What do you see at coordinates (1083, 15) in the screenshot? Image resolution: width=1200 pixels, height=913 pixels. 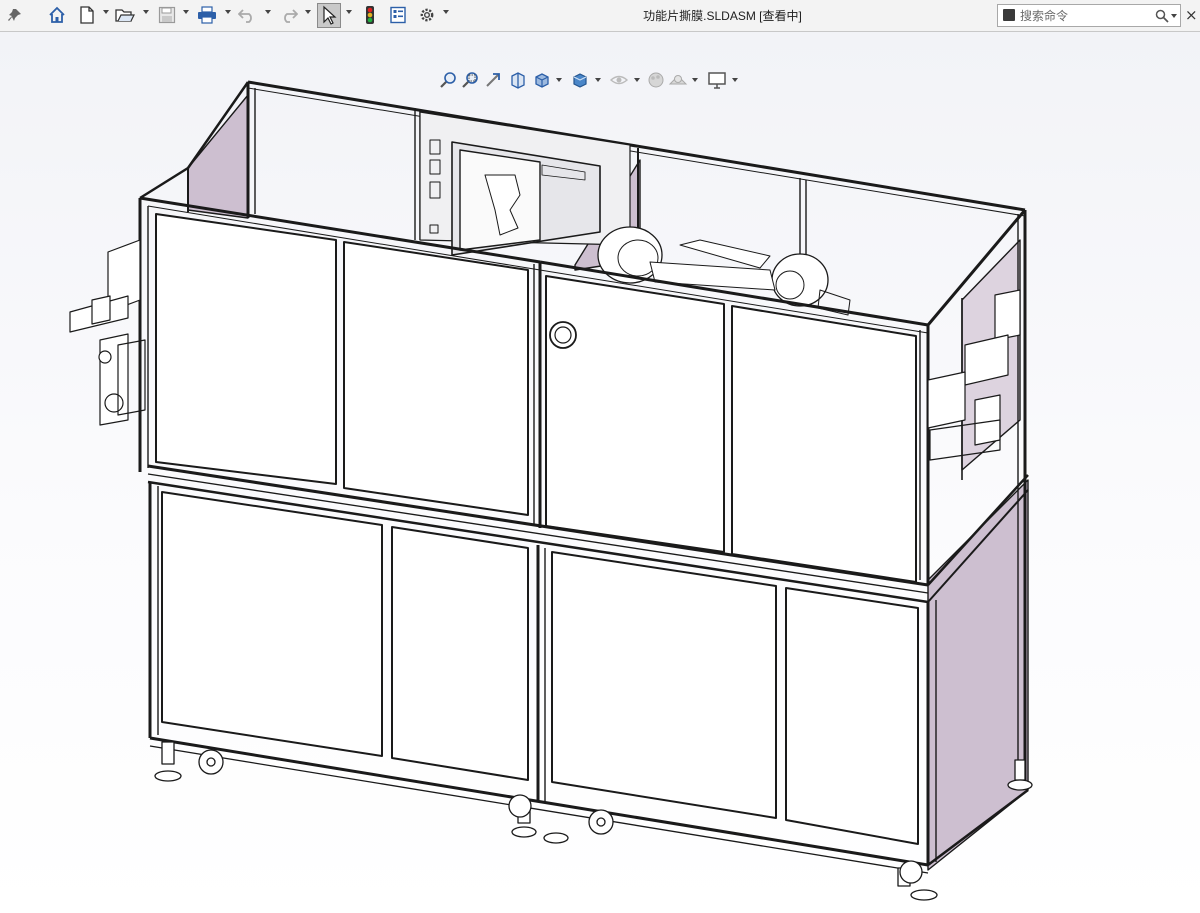 I see `search-input` at bounding box center [1083, 15].